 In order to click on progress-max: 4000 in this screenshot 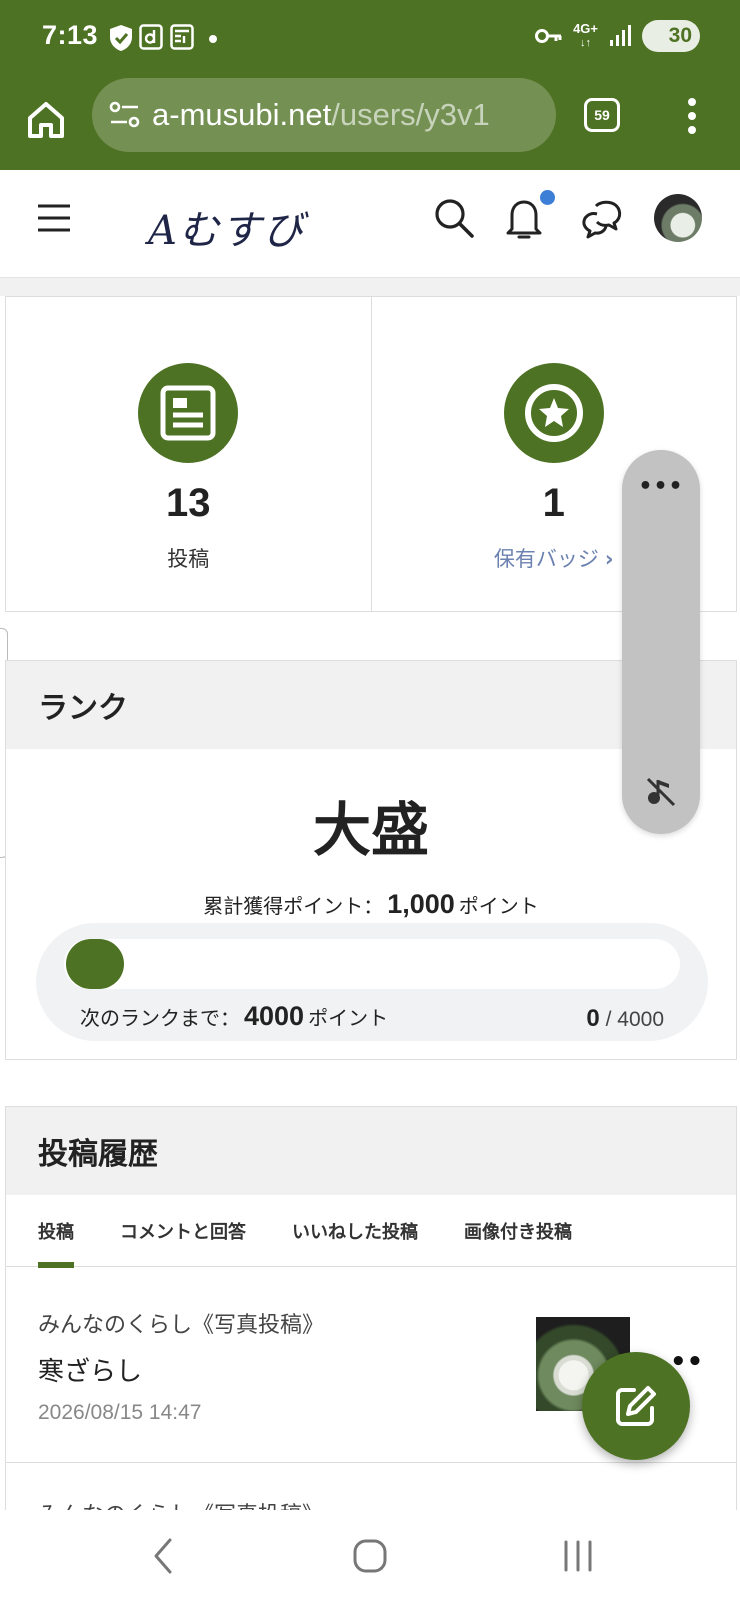, I will do `click(640, 1019)`.